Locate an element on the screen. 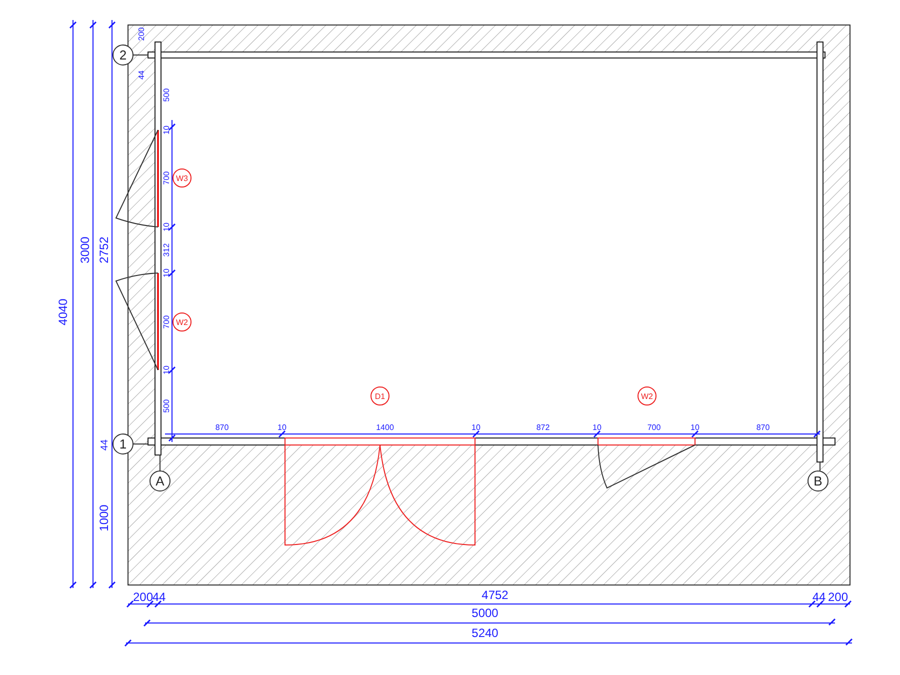 Image resolution: width=900 pixels, height=675 pixels. dimension-label: 4752 is located at coordinates (495, 595).